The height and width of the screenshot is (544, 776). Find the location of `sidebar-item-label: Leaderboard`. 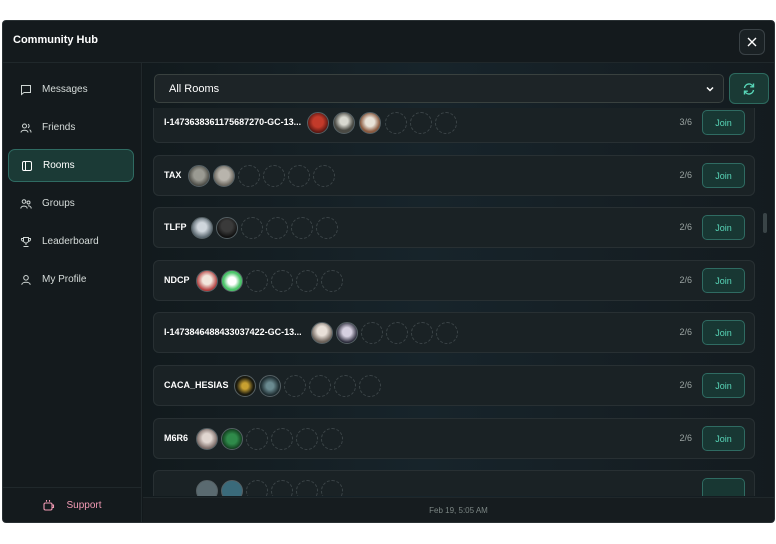

sidebar-item-label: Leaderboard is located at coordinates (70, 241).